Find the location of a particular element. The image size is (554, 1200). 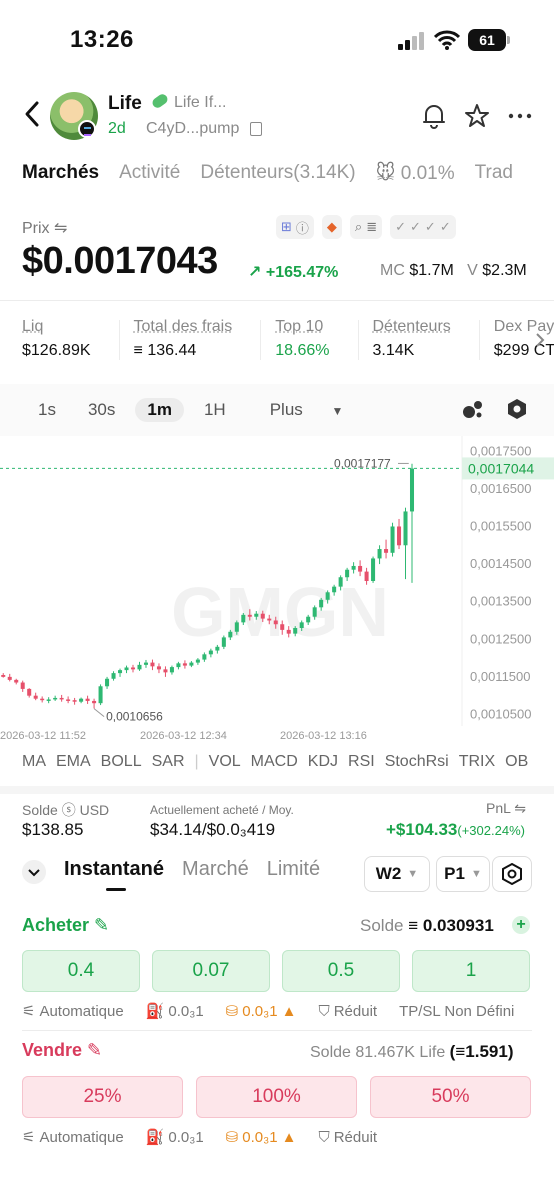

stat-total-fees: Total des frais ≡ 136.44 is located at coordinates (183, 339).